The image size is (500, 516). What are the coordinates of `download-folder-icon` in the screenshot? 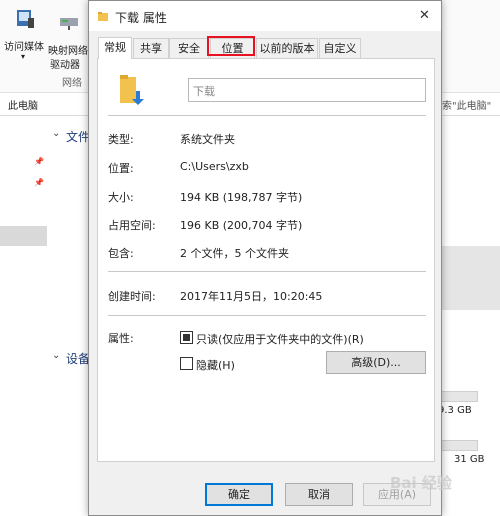 It's located at (132, 90).